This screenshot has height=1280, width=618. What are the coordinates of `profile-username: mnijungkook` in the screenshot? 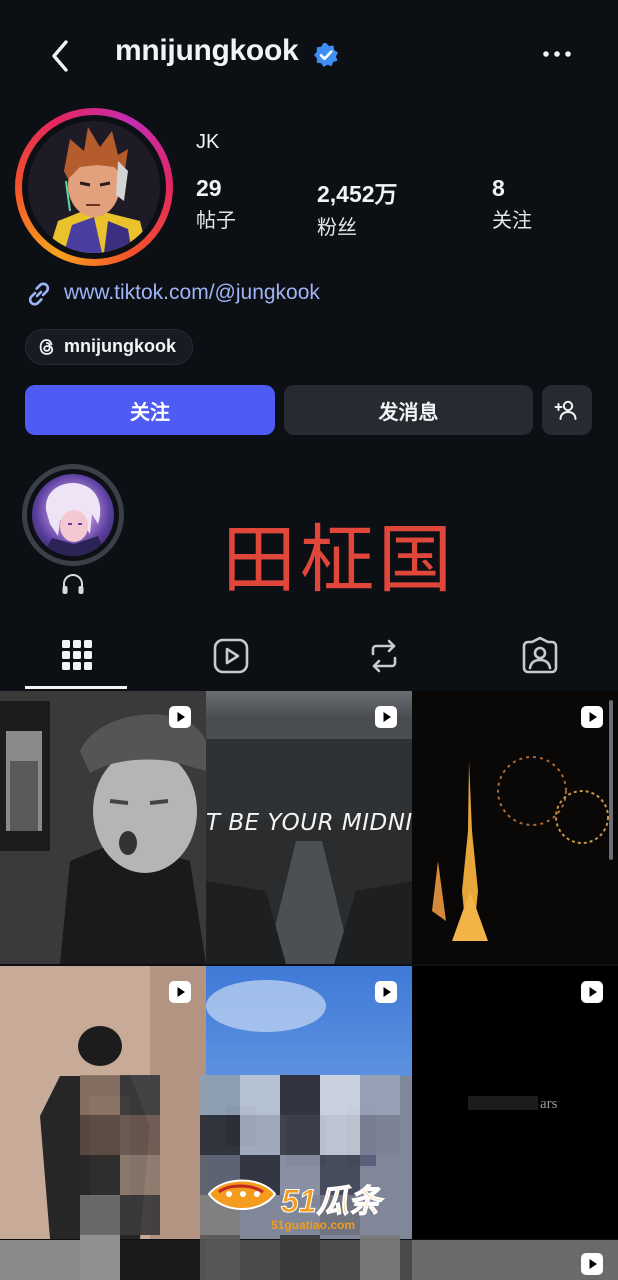 It's located at (207, 50).